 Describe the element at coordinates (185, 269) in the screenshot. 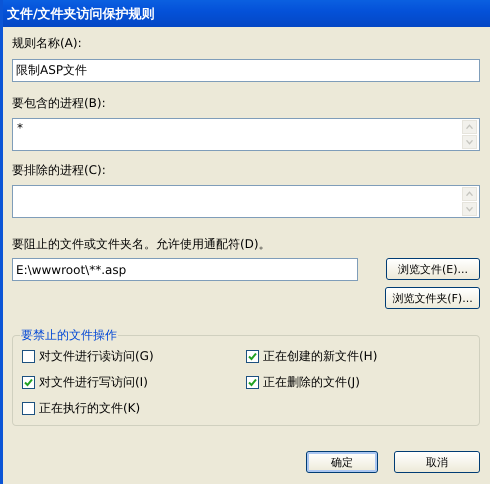

I see `input-field: E:\wwwroot\**.asp` at that location.